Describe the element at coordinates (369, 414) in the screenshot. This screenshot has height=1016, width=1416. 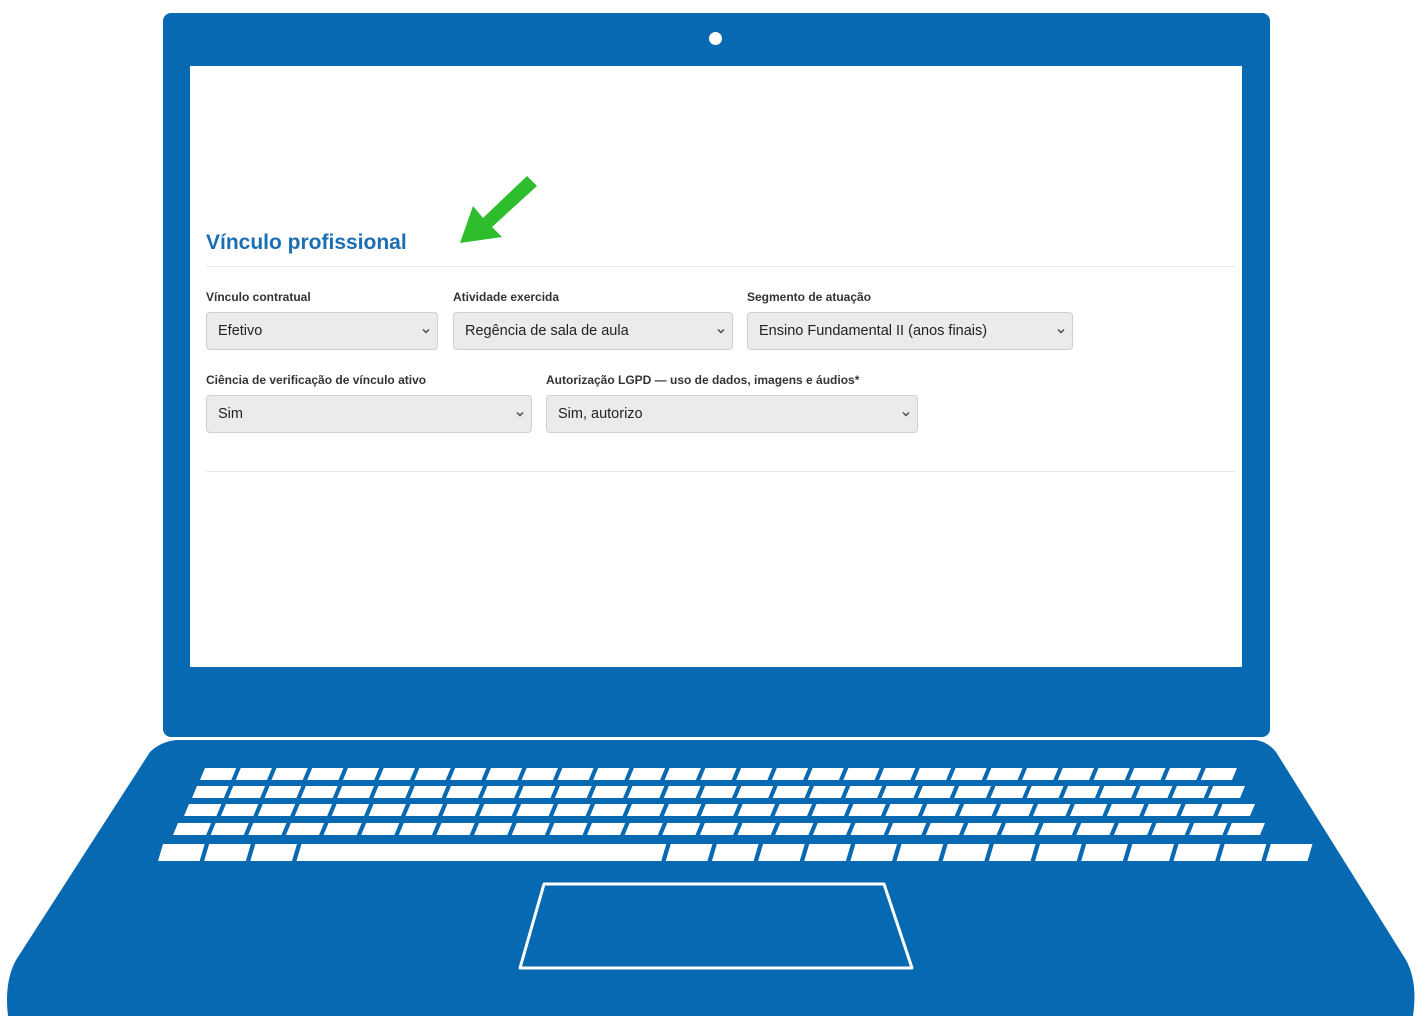
I see `select-ciencia-verificacao: Sim` at that location.